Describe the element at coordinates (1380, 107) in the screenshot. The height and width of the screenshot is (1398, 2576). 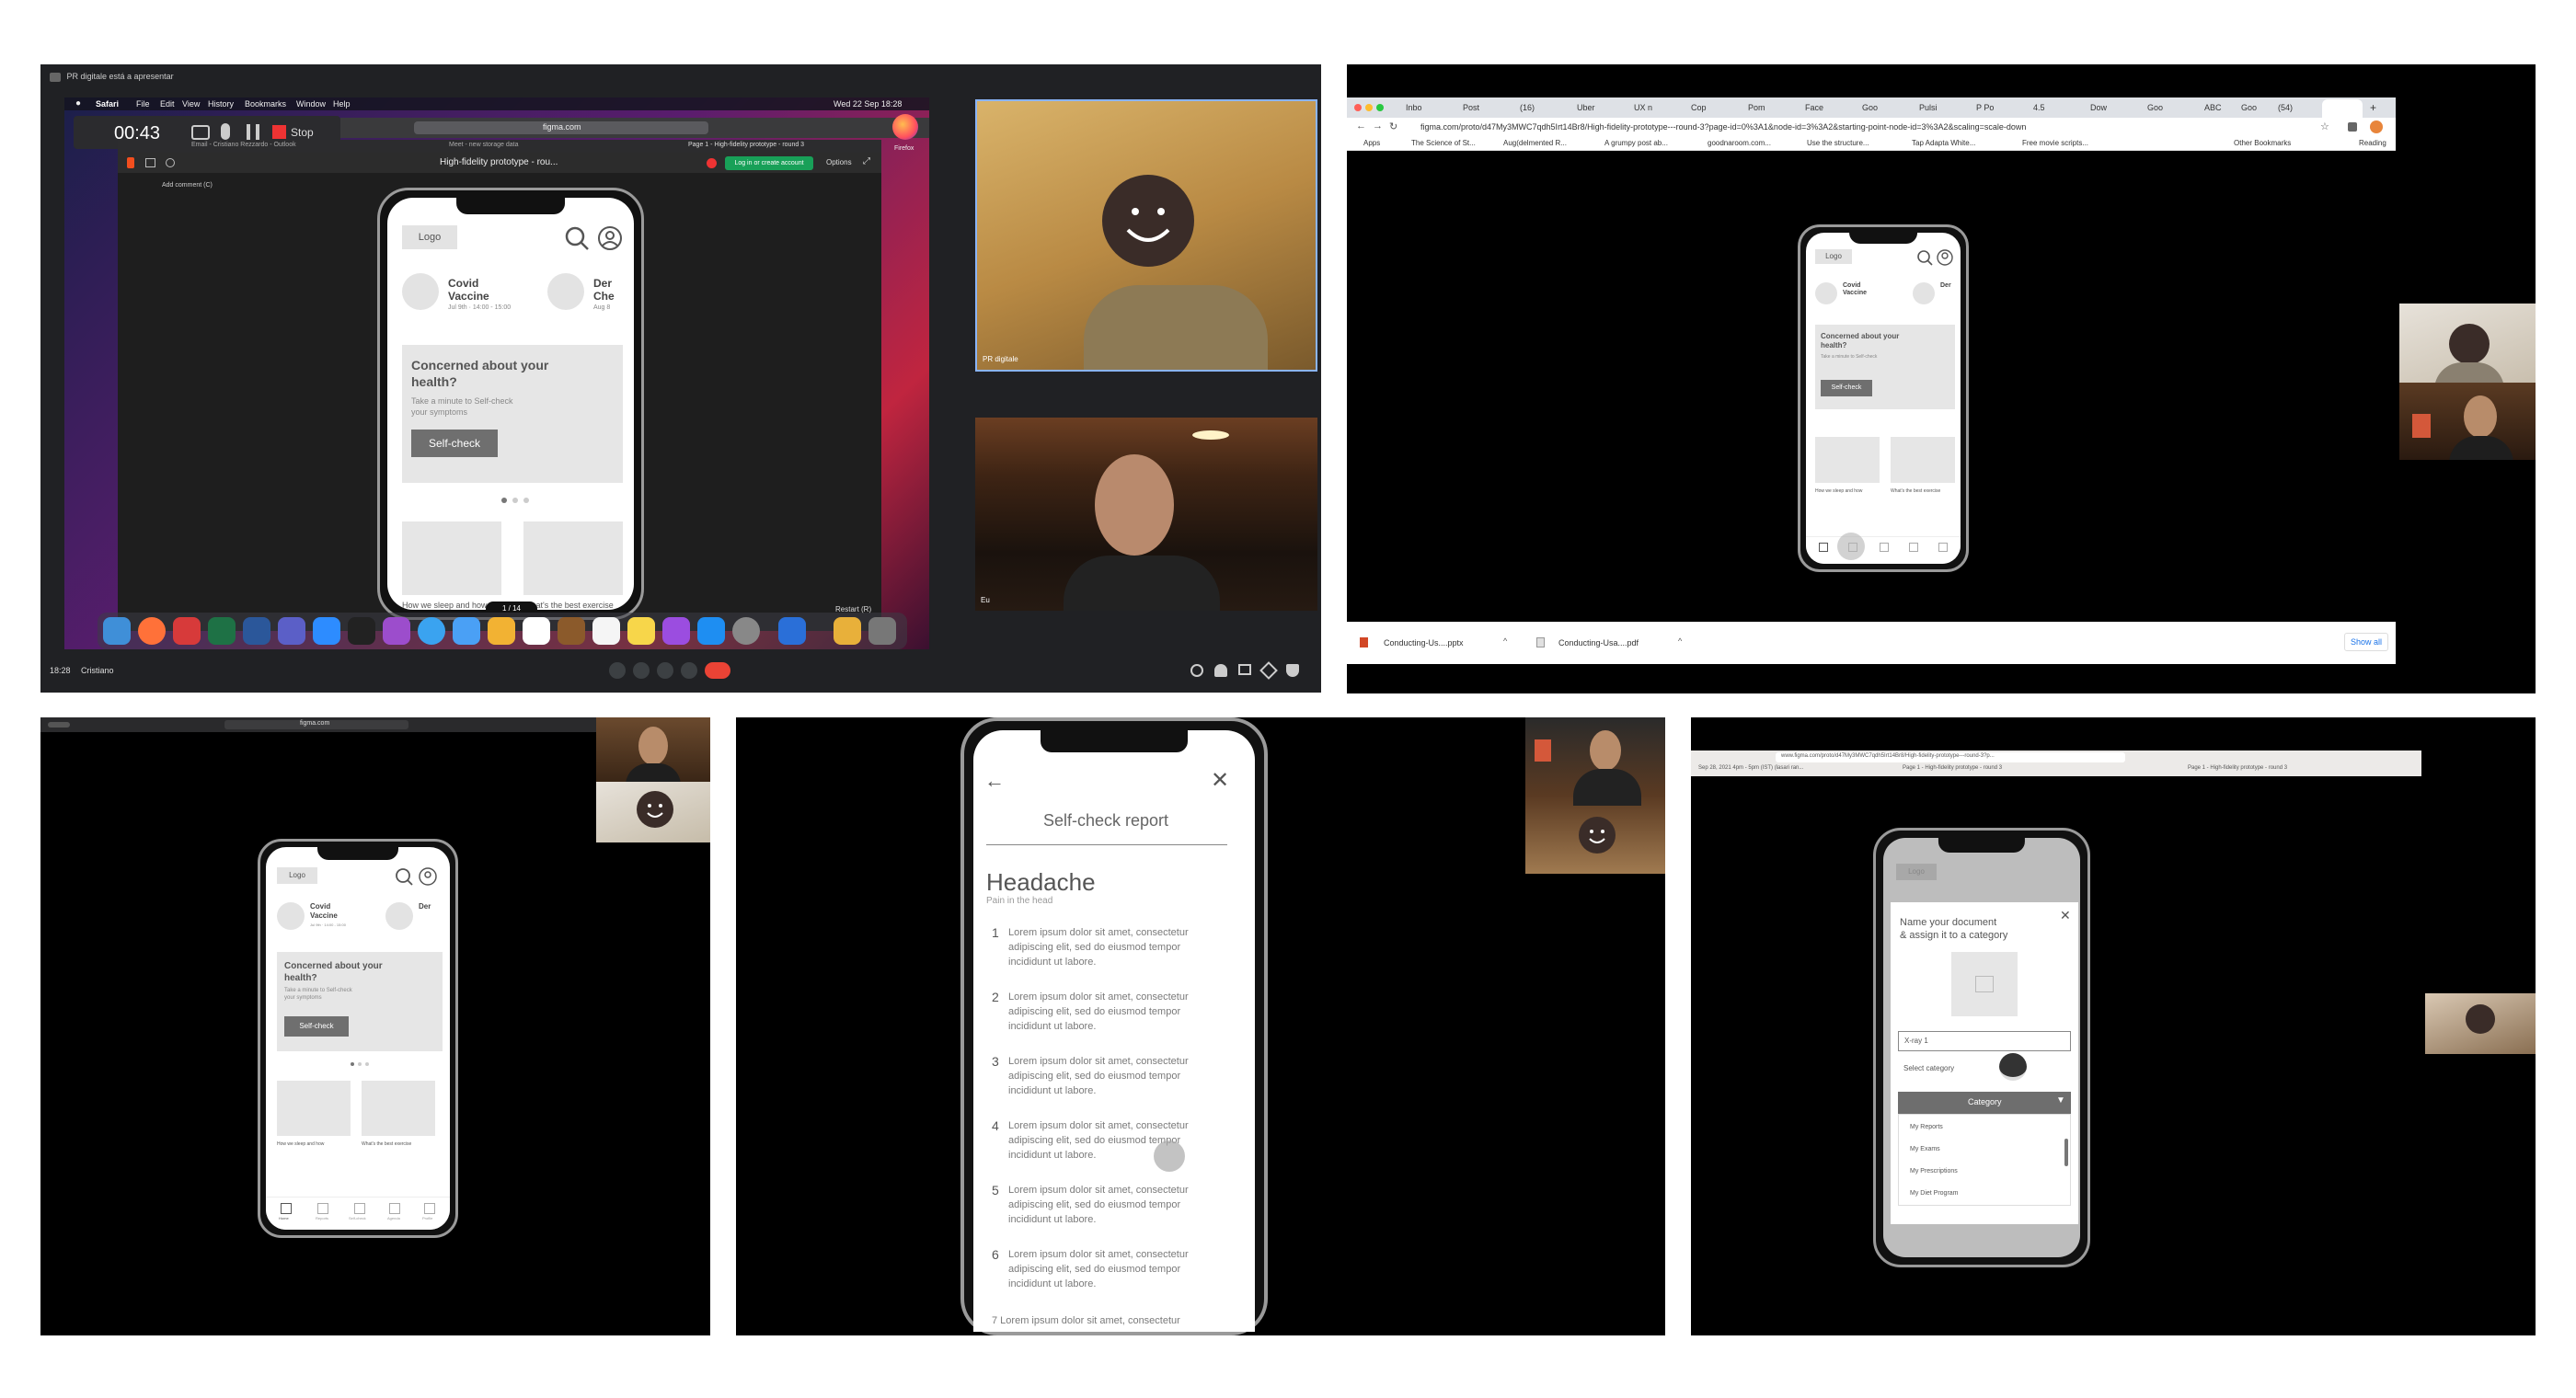
I see `maximize-window-icon` at that location.